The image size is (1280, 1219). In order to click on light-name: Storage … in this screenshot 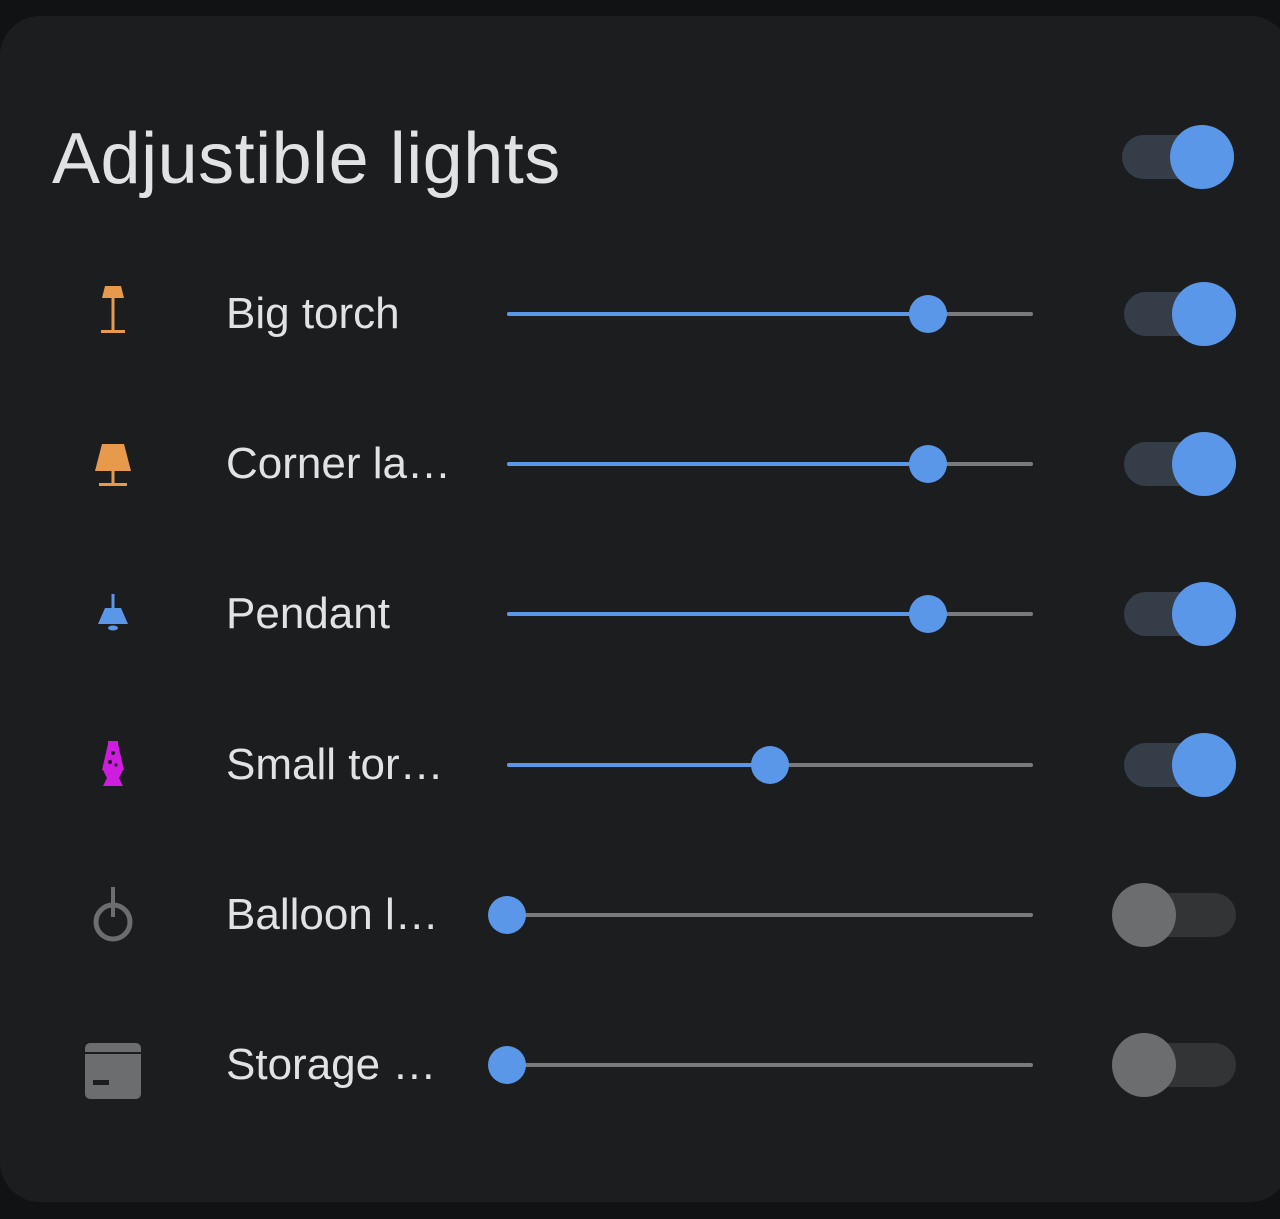, I will do `click(331, 1065)`.